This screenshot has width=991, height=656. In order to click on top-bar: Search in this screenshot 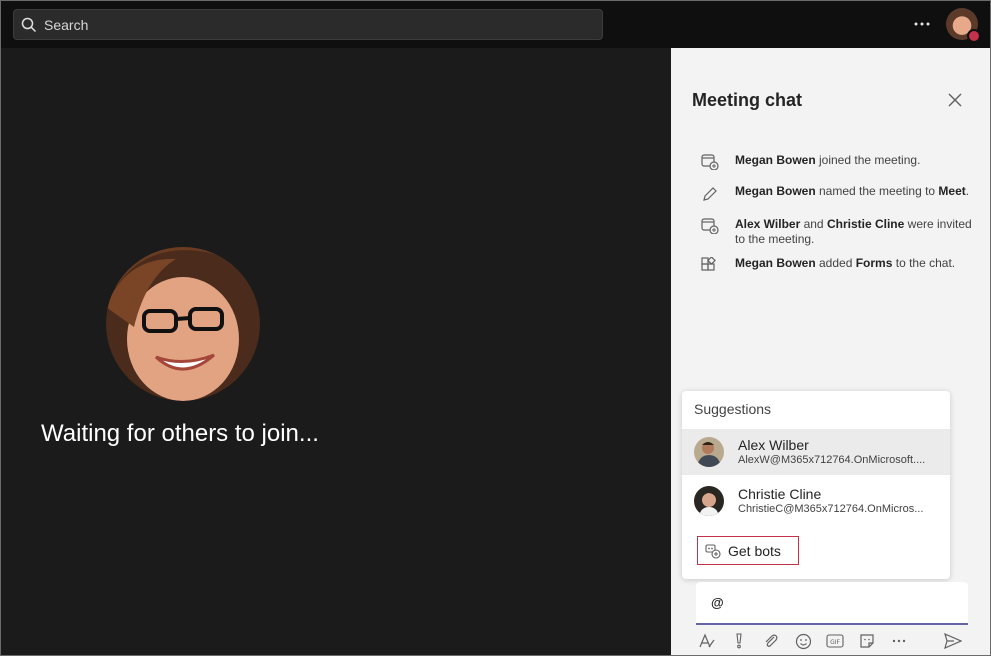, I will do `click(495, 24)`.